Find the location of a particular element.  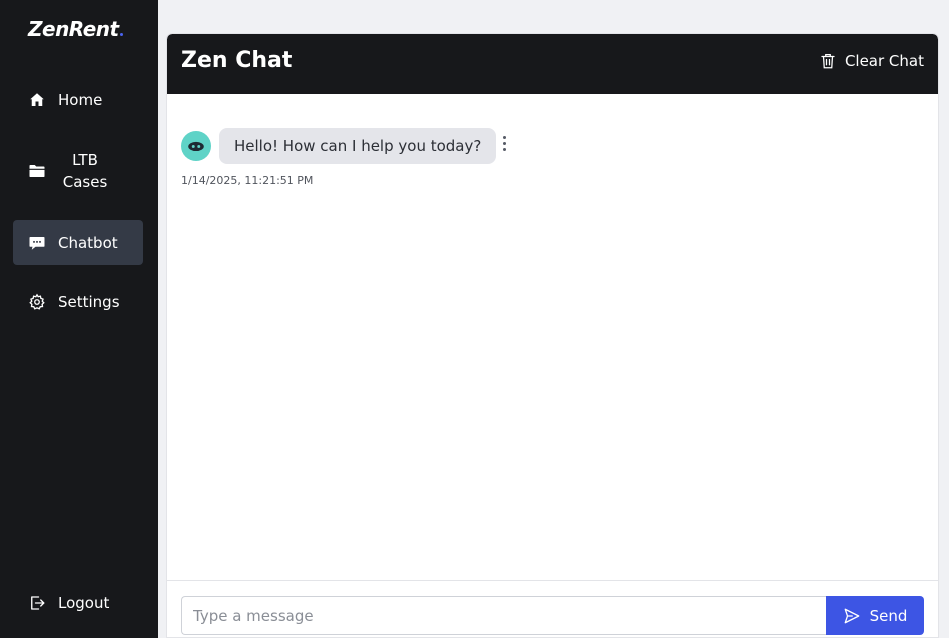

sidebar-item-label: Chatbot is located at coordinates (88, 242).